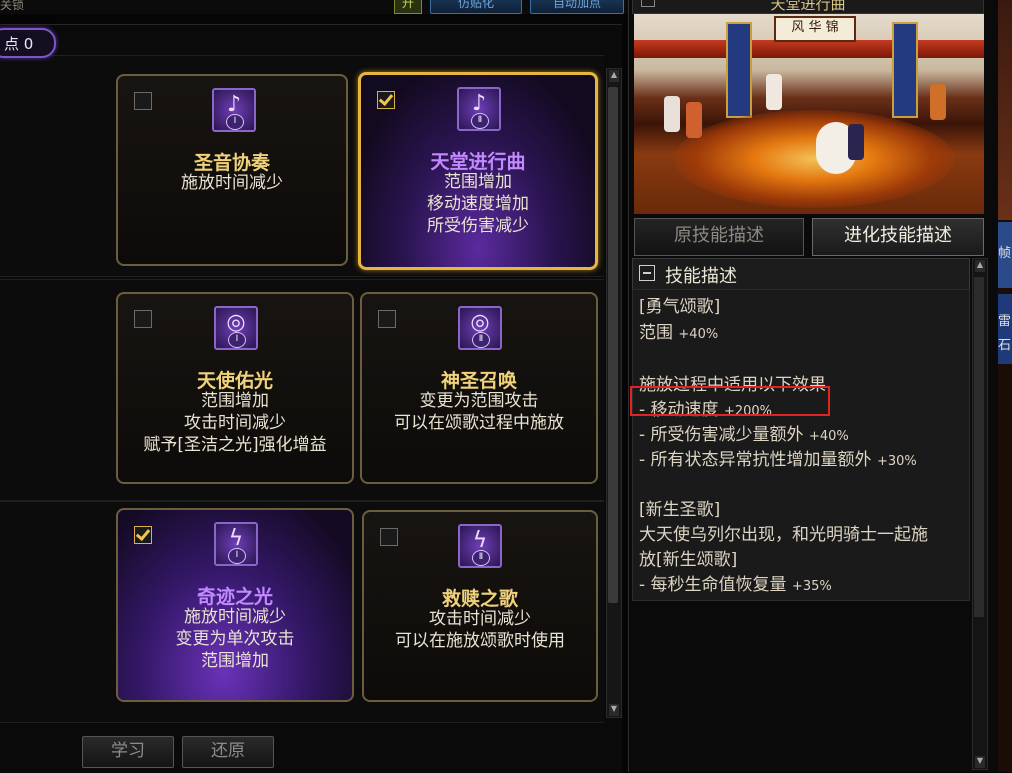  What do you see at coordinates (236, 544) in the screenshot?
I see `lightning-icon: ϟⅠ` at bounding box center [236, 544].